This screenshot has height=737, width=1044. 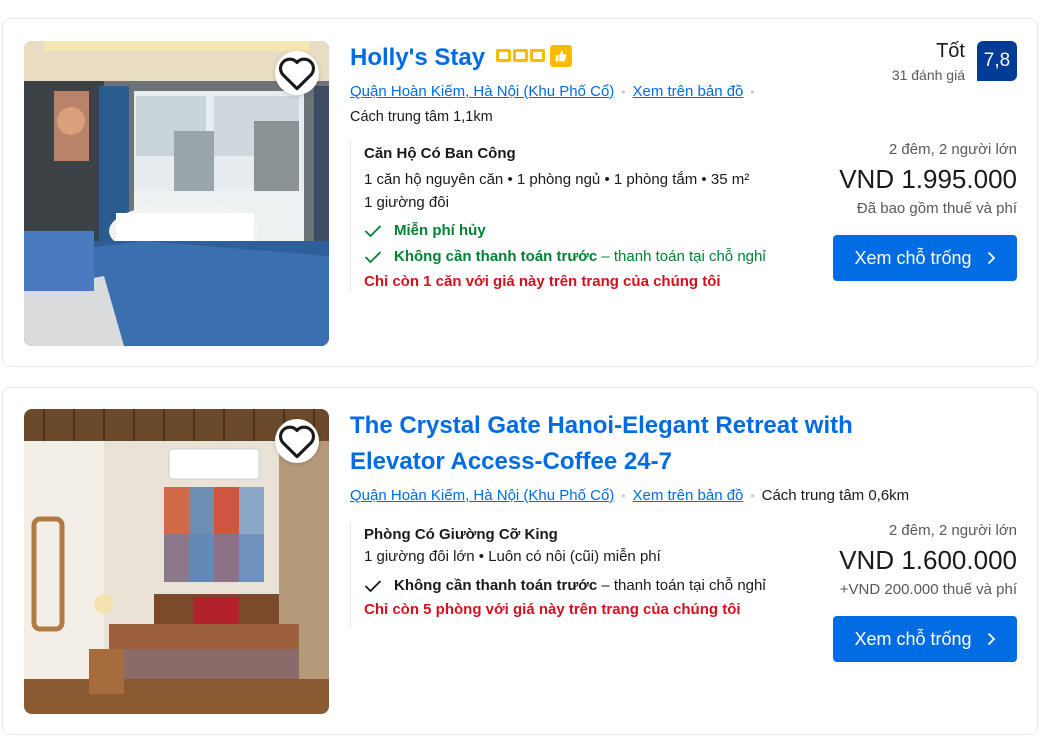 What do you see at coordinates (928, 589) in the screenshot?
I see `tax-note: +VND 200.000 thuế và phí` at bounding box center [928, 589].